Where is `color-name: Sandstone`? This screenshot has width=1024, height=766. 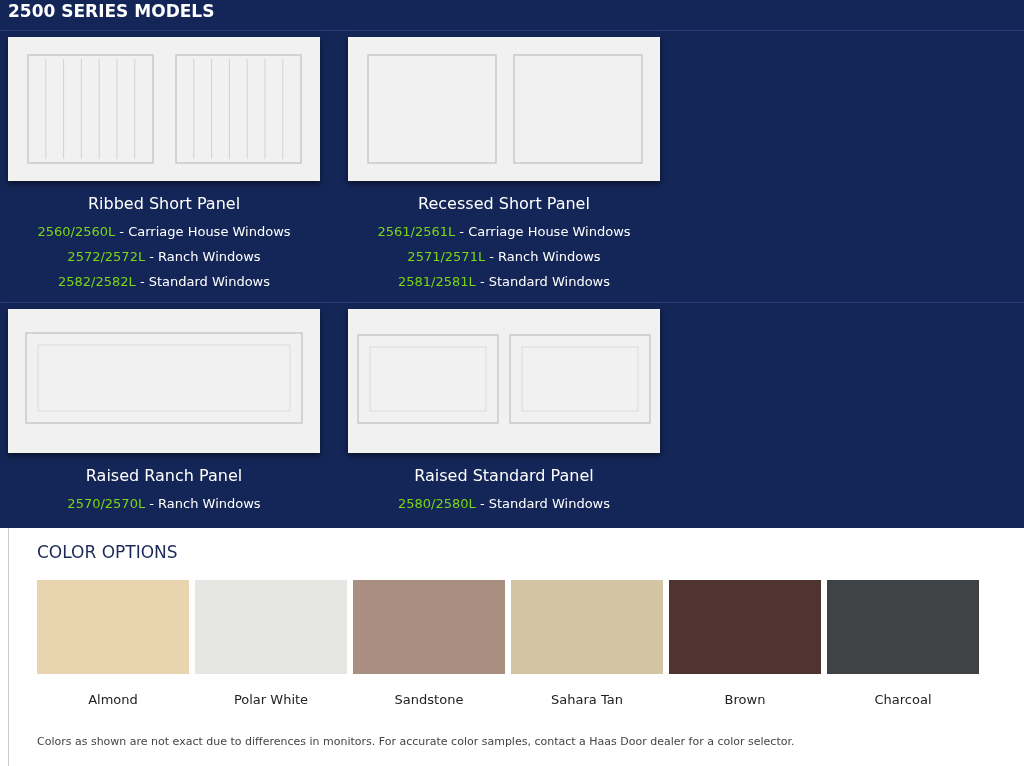 color-name: Sandstone is located at coordinates (429, 699).